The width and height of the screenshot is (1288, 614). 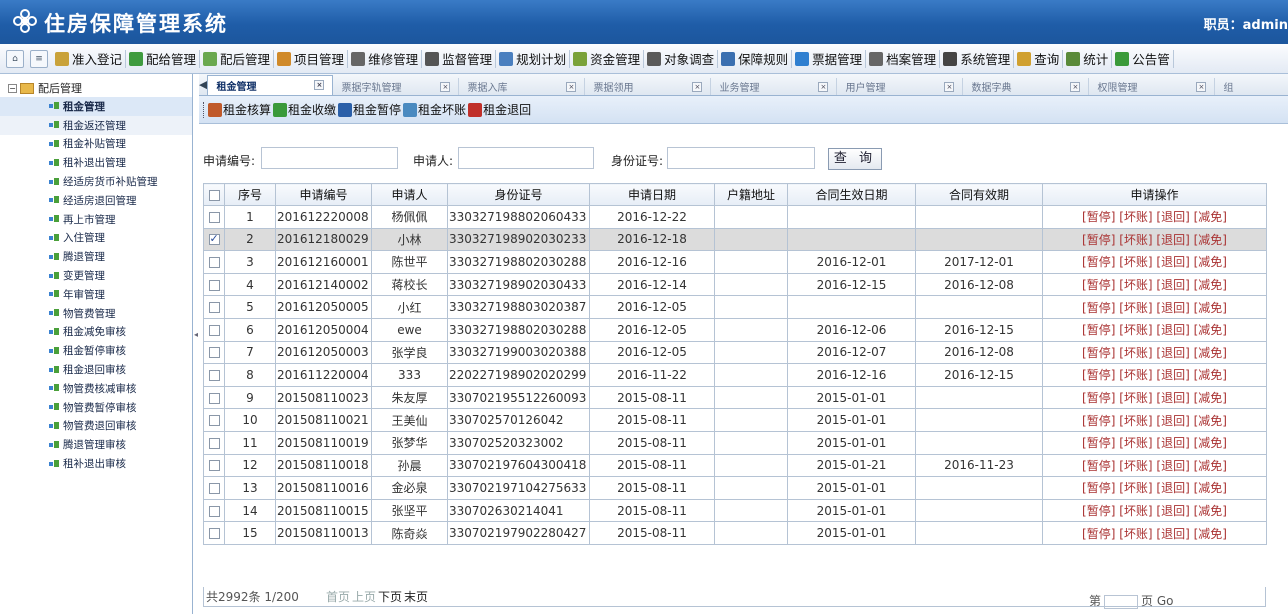 I want to click on menu-item: 准入登记, so click(x=89, y=58).